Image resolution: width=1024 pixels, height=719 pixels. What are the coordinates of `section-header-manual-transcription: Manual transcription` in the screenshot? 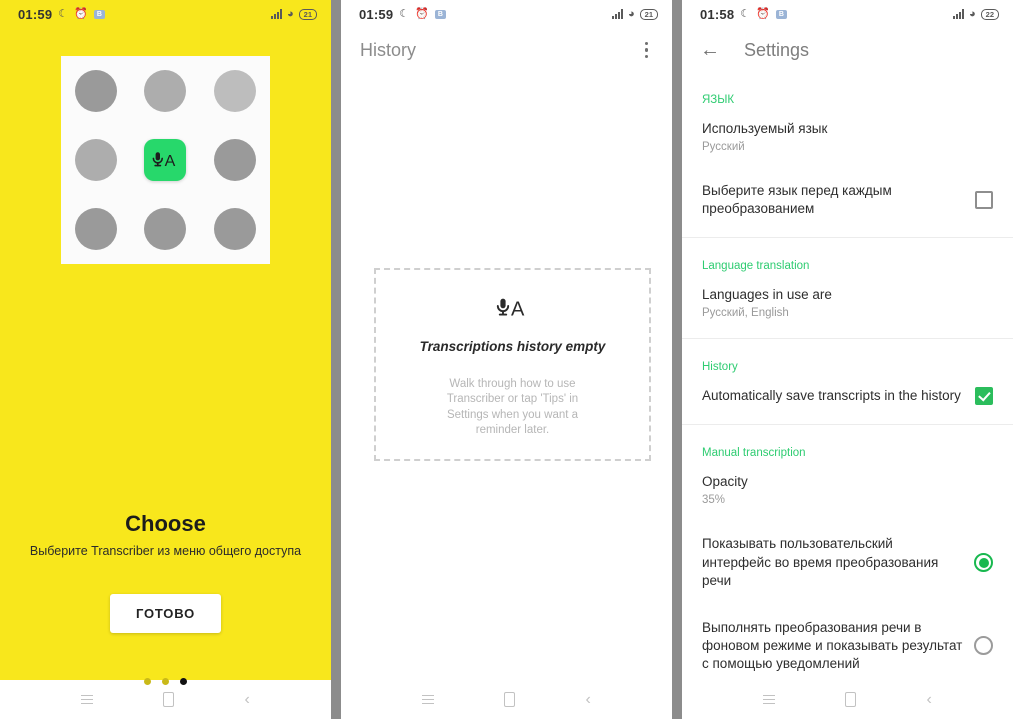 It's located at (754, 453).